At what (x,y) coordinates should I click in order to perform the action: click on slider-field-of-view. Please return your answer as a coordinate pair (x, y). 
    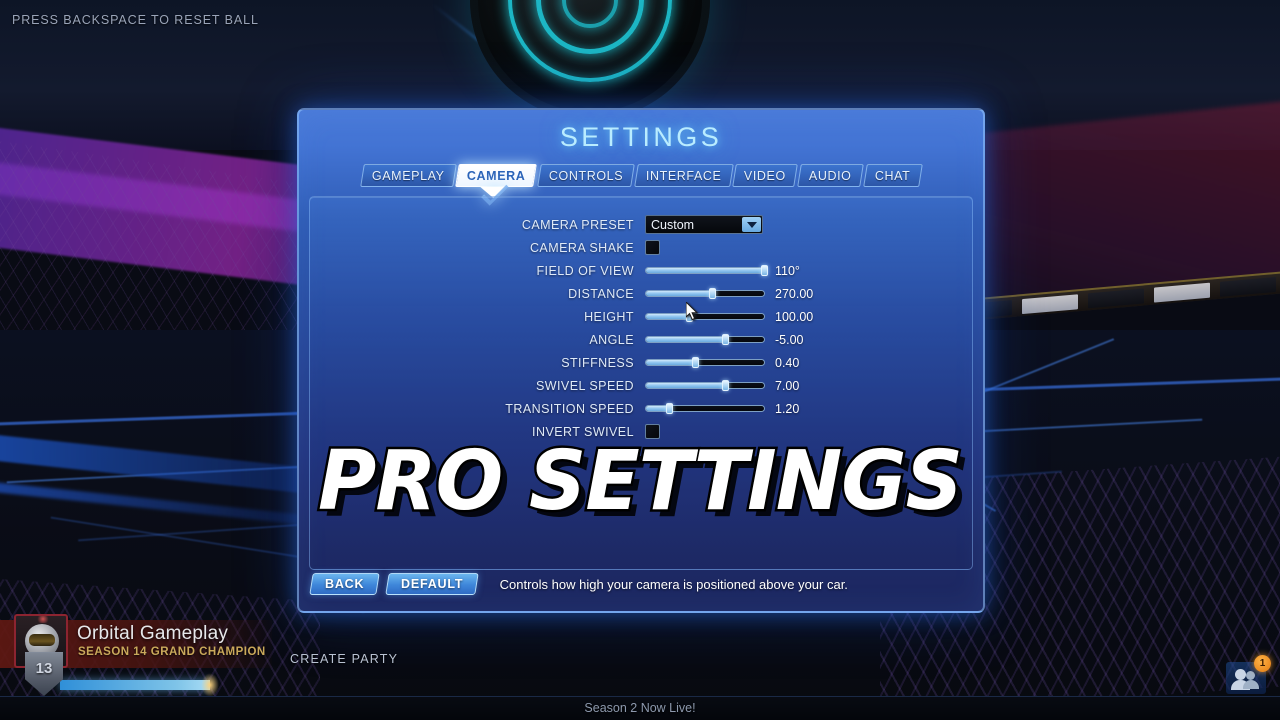
    Looking at the image, I should click on (706, 270).